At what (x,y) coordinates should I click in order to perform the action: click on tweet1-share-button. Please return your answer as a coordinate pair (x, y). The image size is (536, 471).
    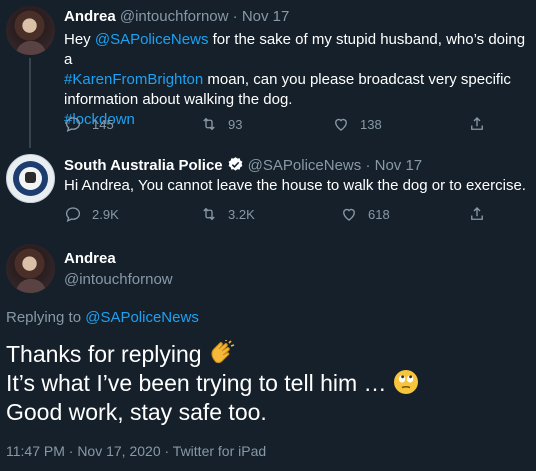
    Looking at the image, I should click on (477, 124).